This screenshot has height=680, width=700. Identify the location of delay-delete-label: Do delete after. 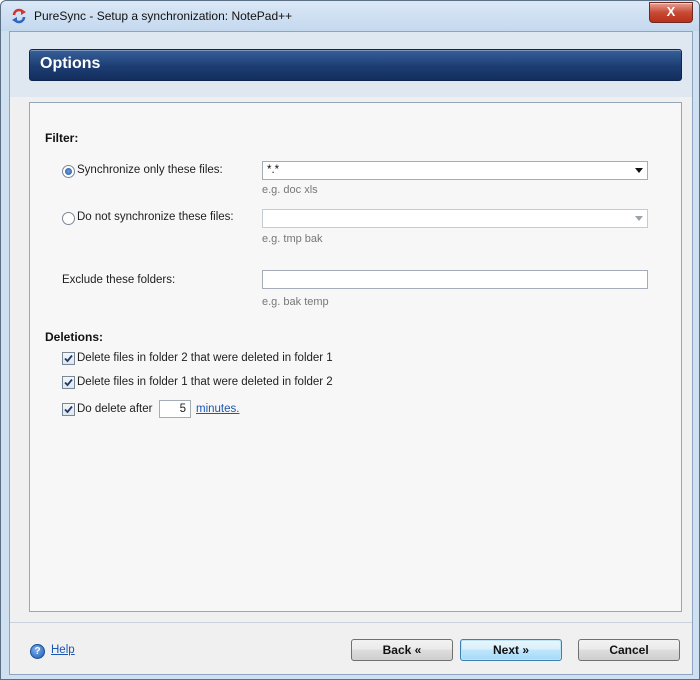
(115, 409).